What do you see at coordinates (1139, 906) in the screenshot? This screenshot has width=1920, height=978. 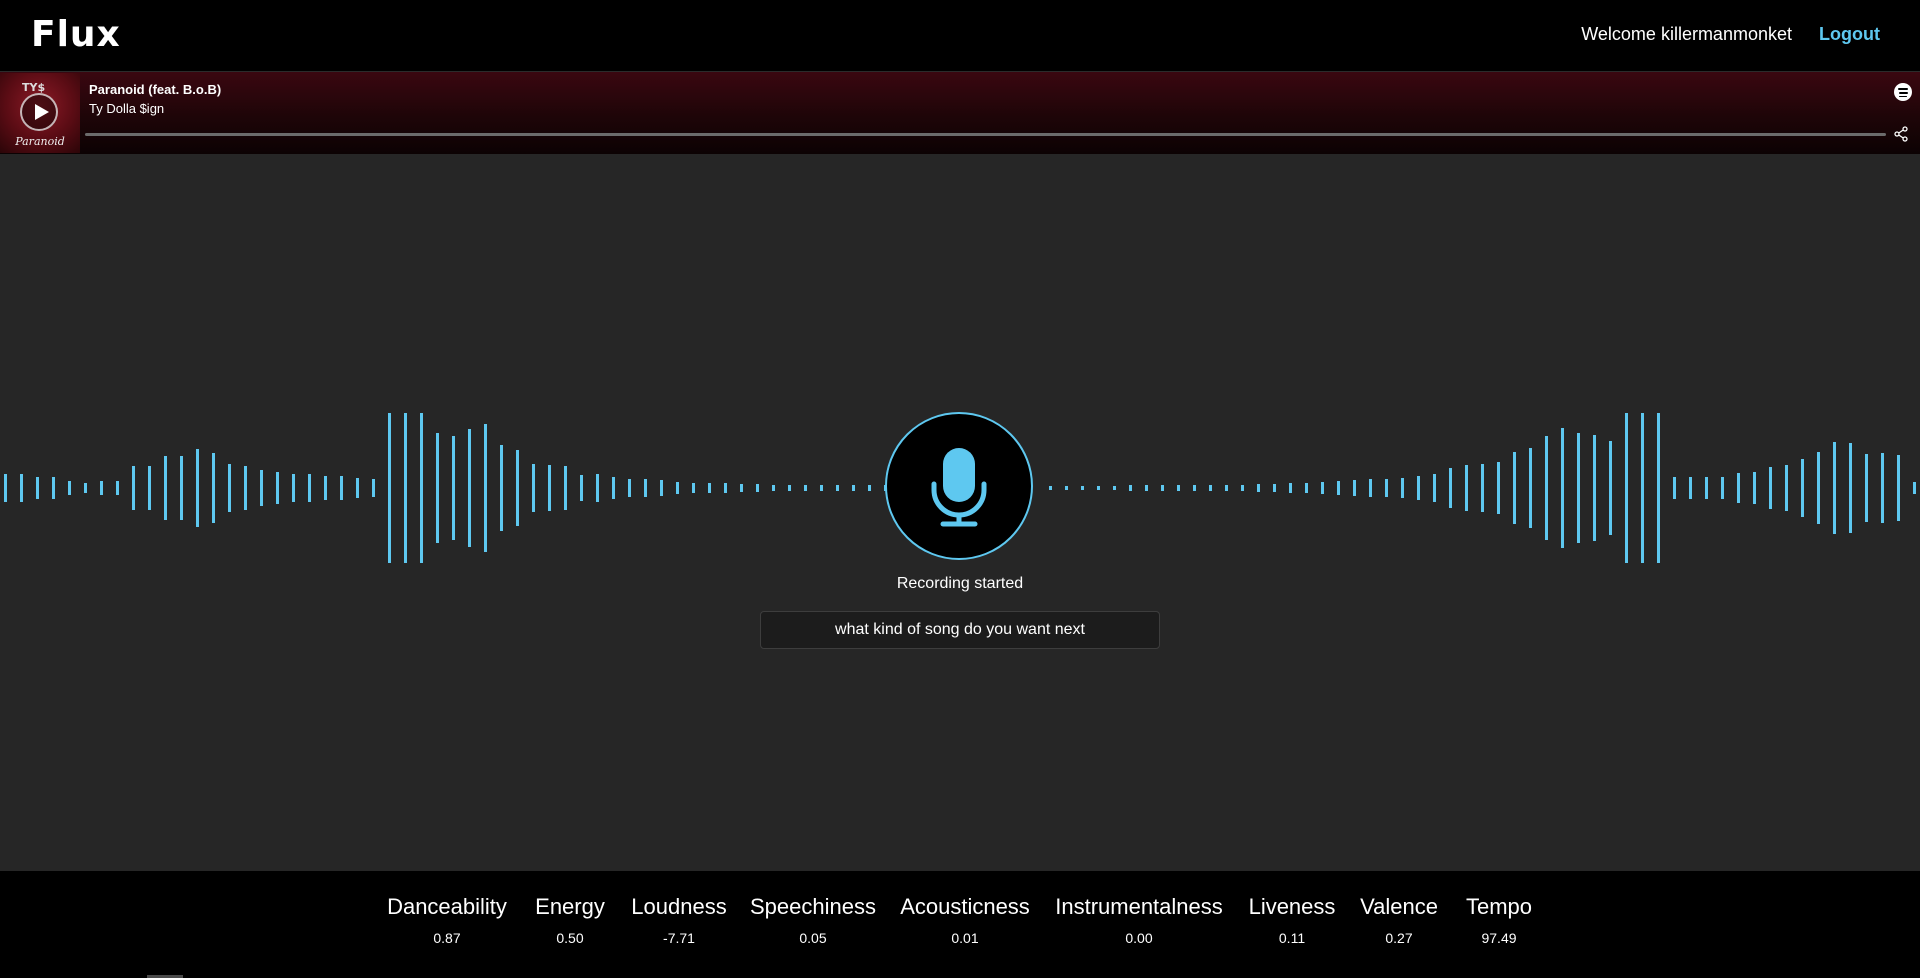 I see `feature-name: Instrumentalness` at bounding box center [1139, 906].